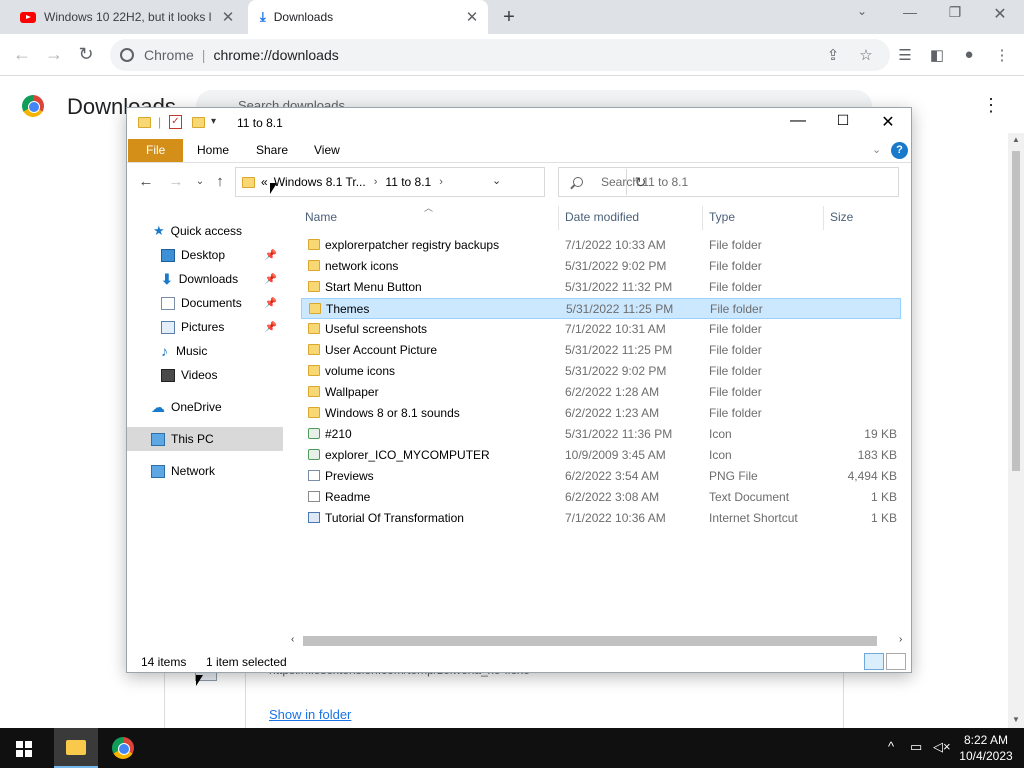 The width and height of the screenshot is (1024, 768). What do you see at coordinates (955, 12) in the screenshot?
I see `restore-icon: ❐` at bounding box center [955, 12].